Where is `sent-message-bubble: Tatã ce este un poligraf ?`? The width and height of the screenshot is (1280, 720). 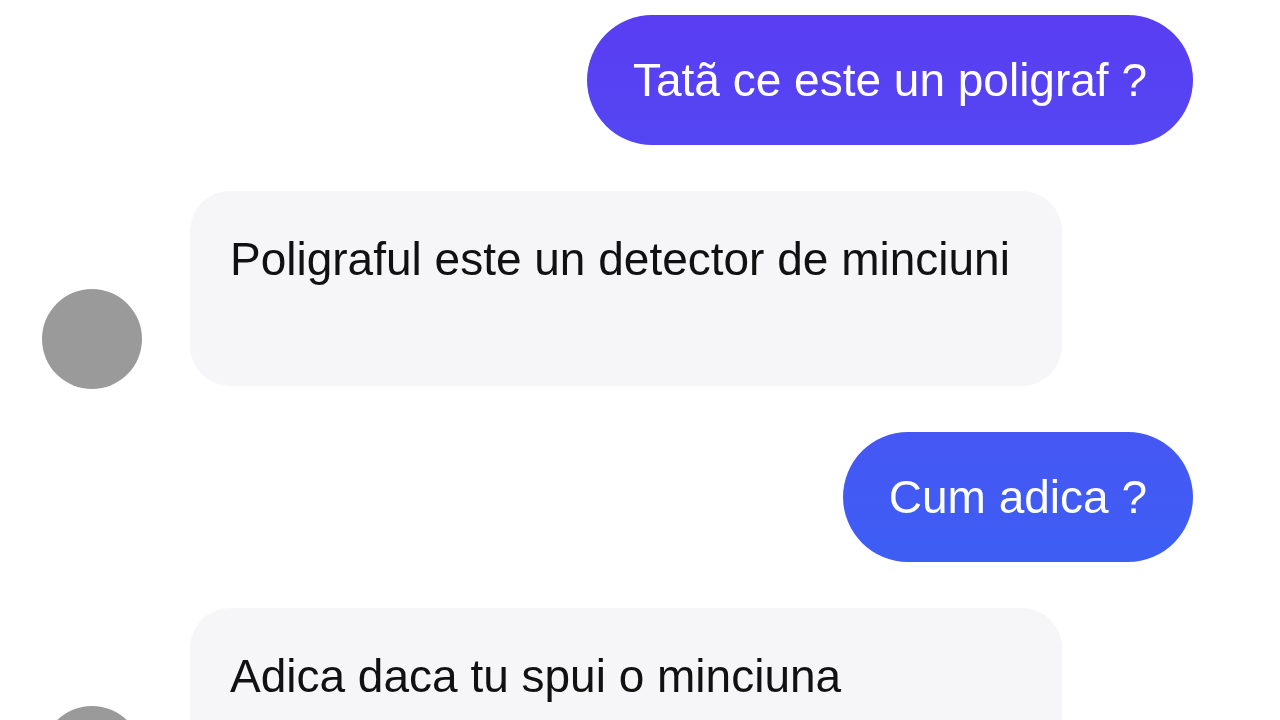 sent-message-bubble: Tatã ce este un poligraf ? is located at coordinates (890, 80).